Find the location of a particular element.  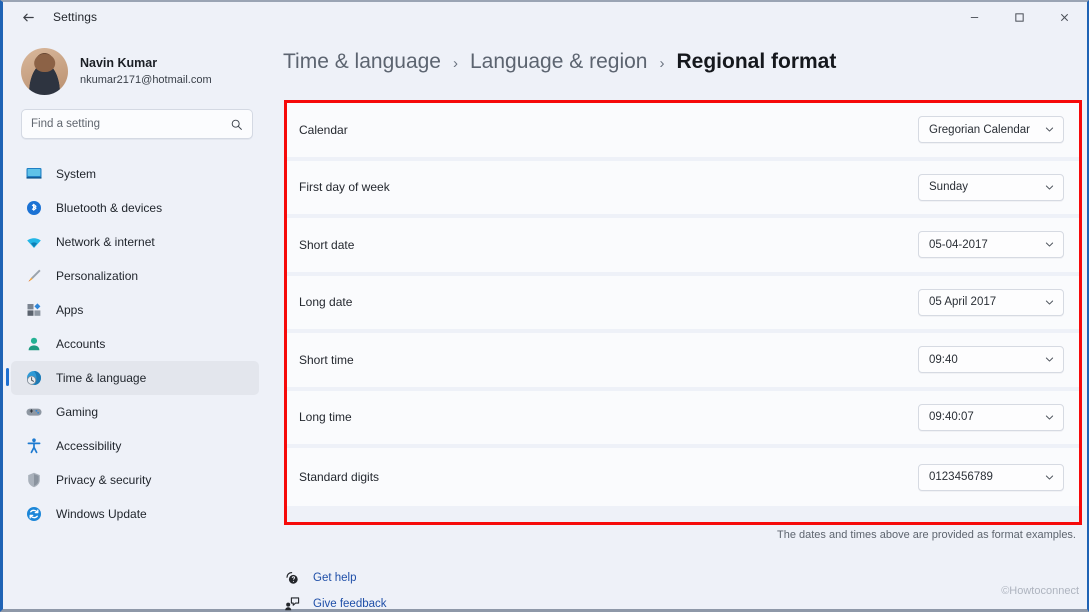

get-help-link: Get help is located at coordinates (335, 578).